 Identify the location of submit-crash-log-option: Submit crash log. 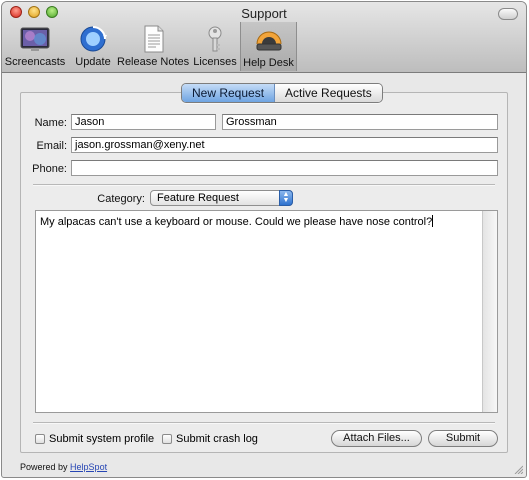
(210, 439).